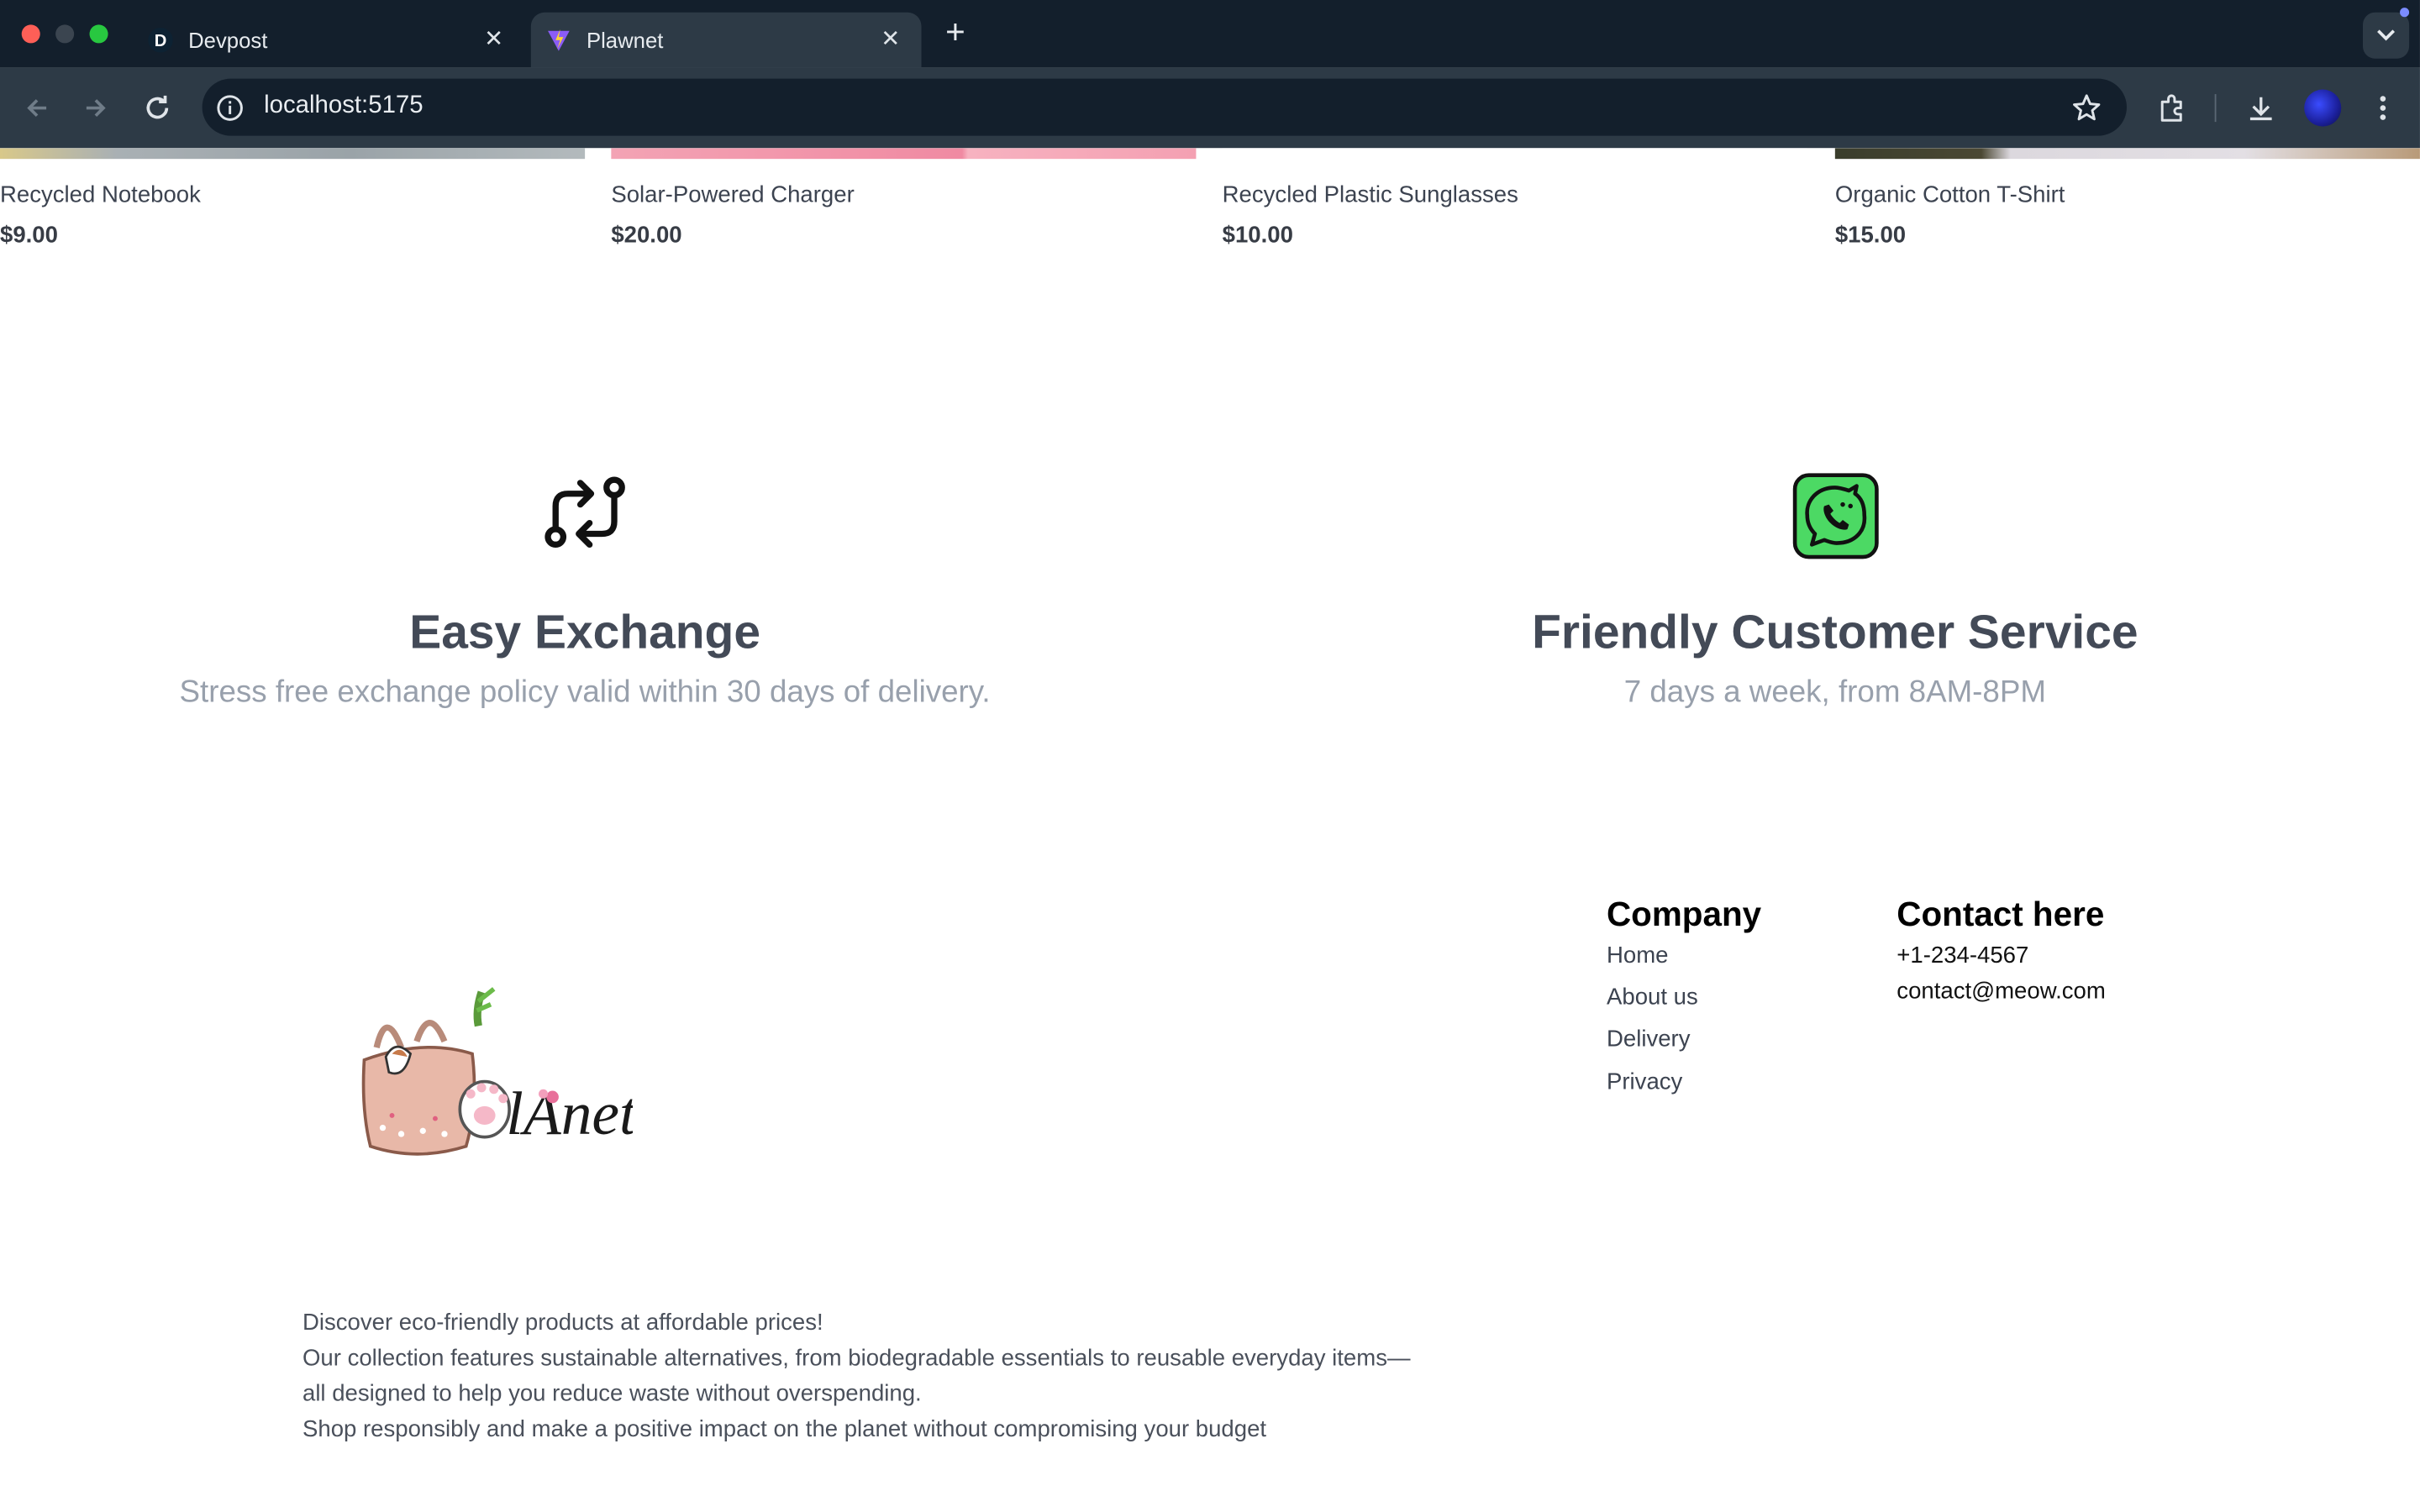 Image resolution: width=2420 pixels, height=1512 pixels. What do you see at coordinates (646, 235) in the screenshot?
I see `product-price: $20.00` at bounding box center [646, 235].